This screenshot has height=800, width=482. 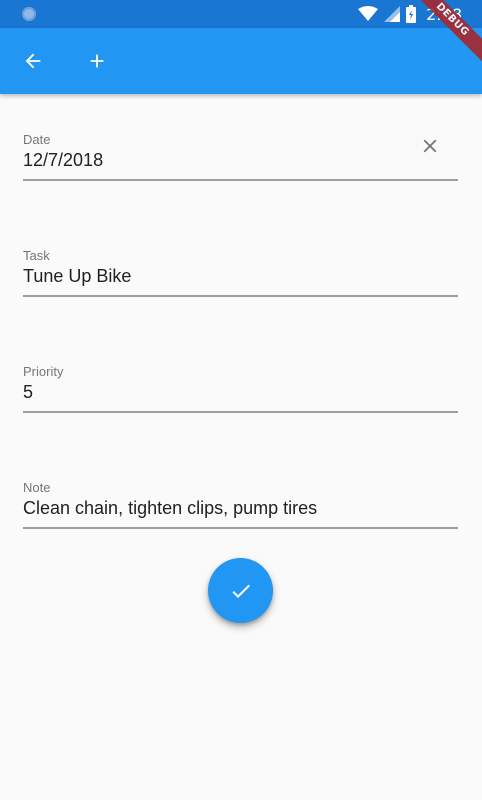 I want to click on priority-field: Priority 5, so click(x=240, y=388).